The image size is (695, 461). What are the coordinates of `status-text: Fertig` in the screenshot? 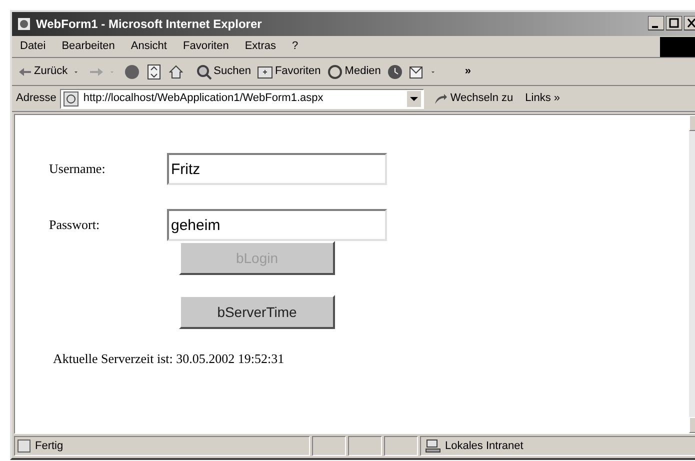 It's located at (49, 446).